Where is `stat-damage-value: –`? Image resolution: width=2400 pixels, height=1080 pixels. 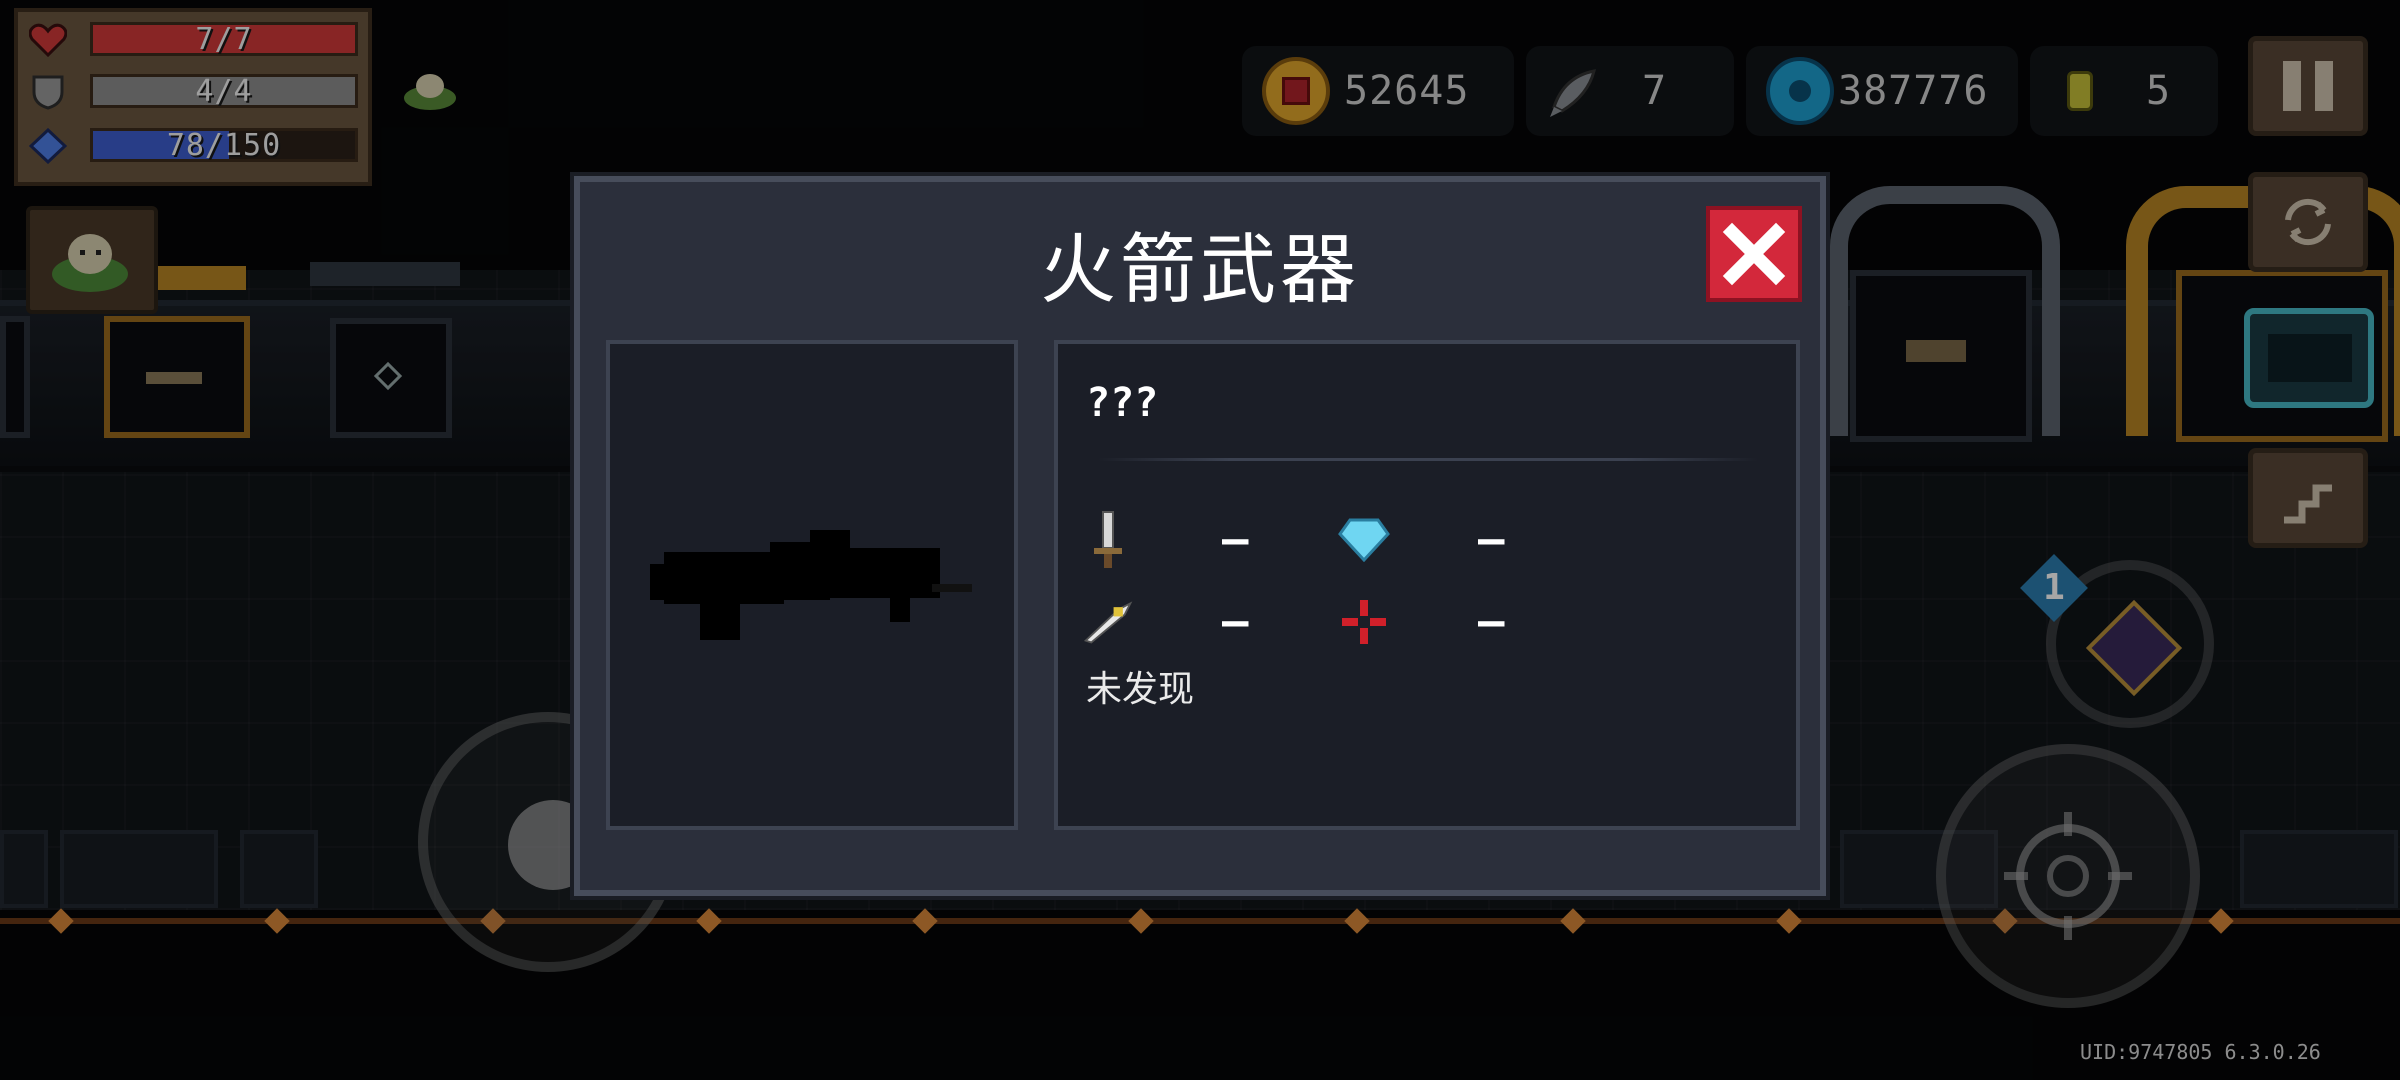
stat-damage-value: – is located at coordinates (1235, 539).